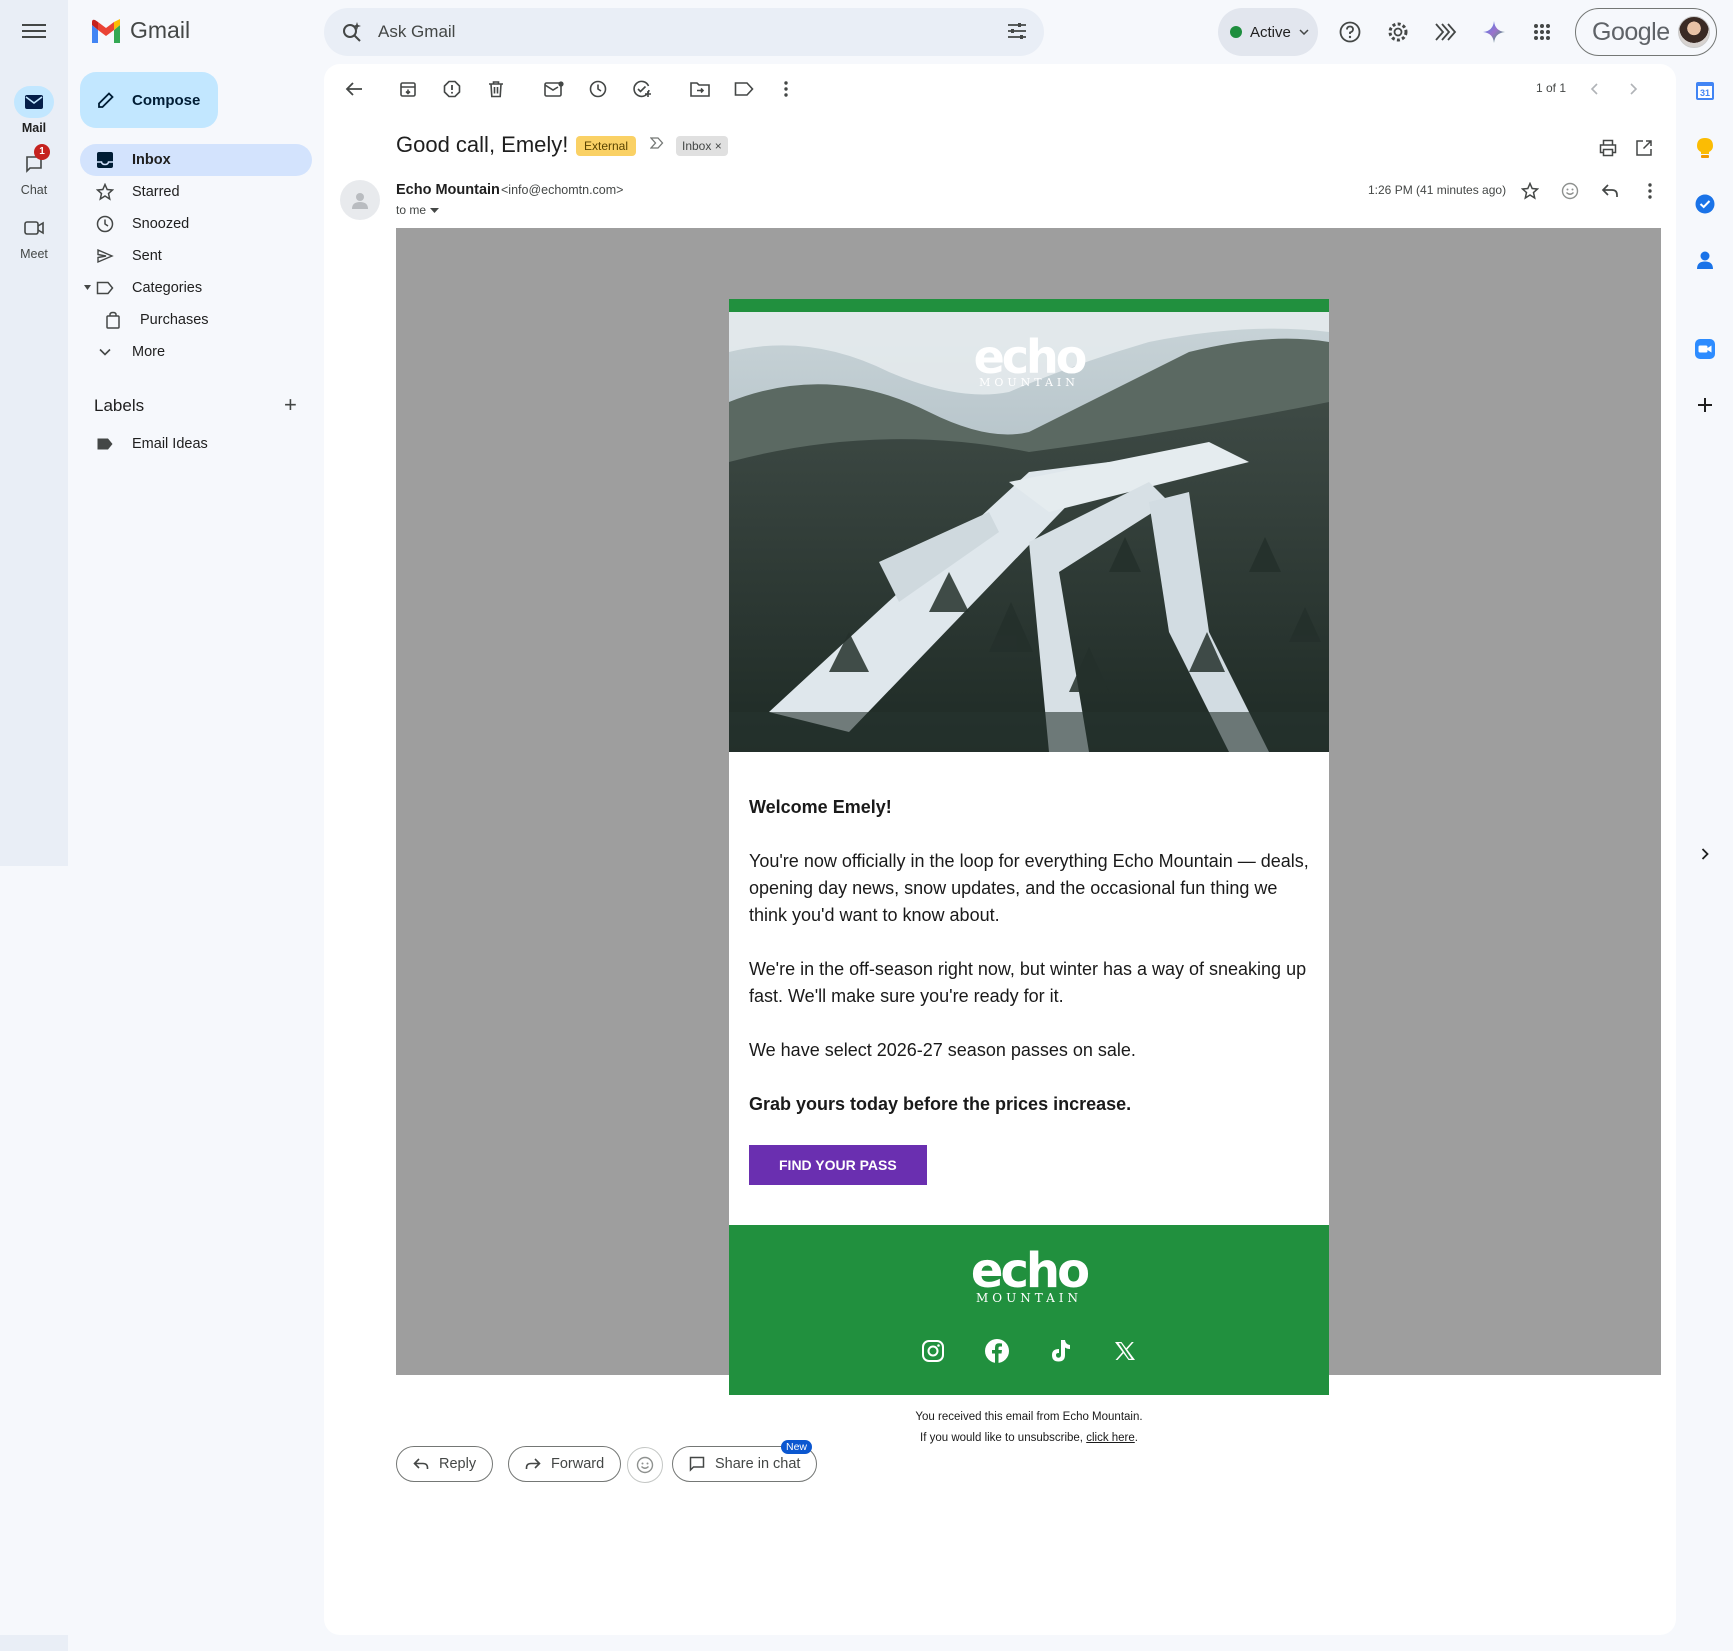 The width and height of the screenshot is (1733, 1651). I want to click on move-to-folder-icon, so click(700, 89).